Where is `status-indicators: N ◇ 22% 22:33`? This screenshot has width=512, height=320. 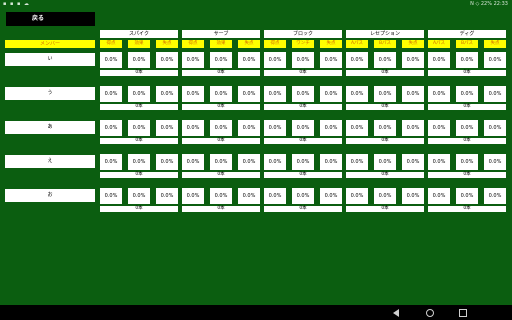 status-indicators: N ◇ 22% 22:33 is located at coordinates (489, 4).